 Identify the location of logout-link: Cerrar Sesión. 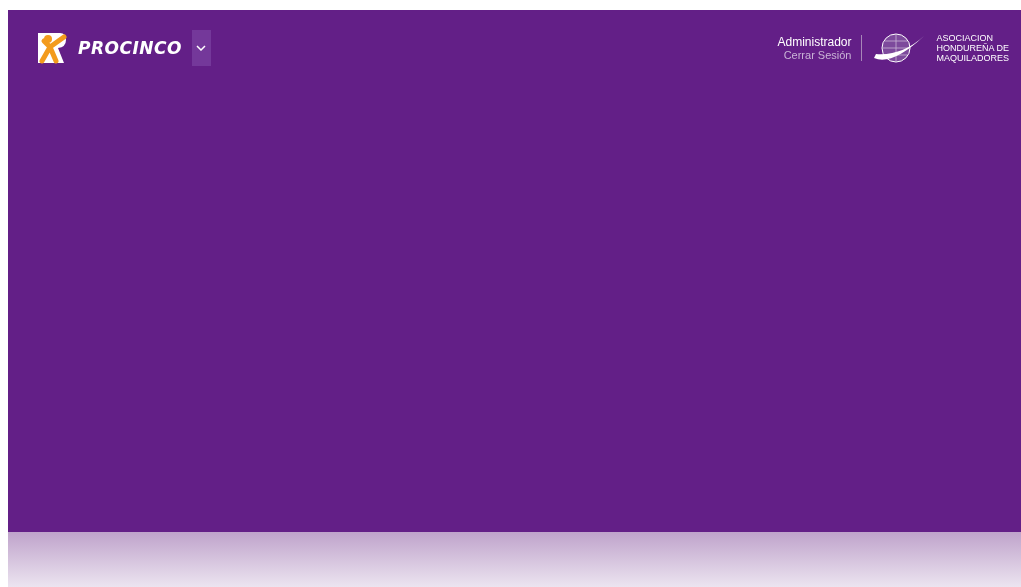
(817, 55).